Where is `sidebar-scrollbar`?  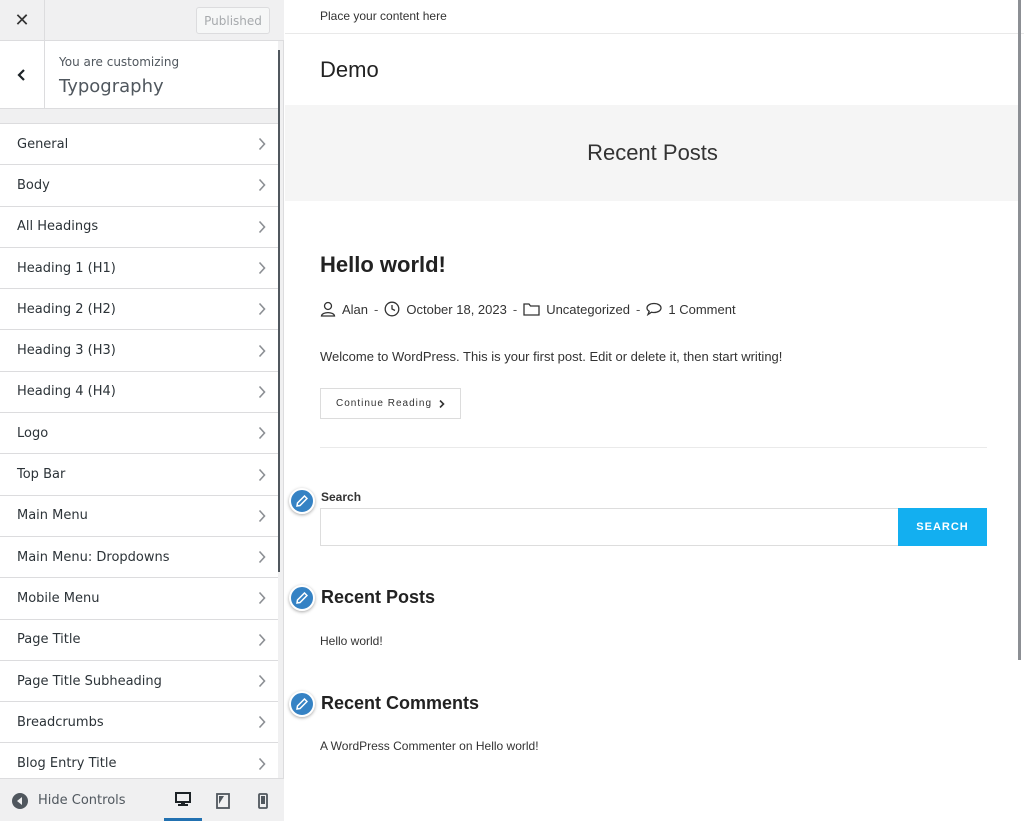 sidebar-scrollbar is located at coordinates (279, 311).